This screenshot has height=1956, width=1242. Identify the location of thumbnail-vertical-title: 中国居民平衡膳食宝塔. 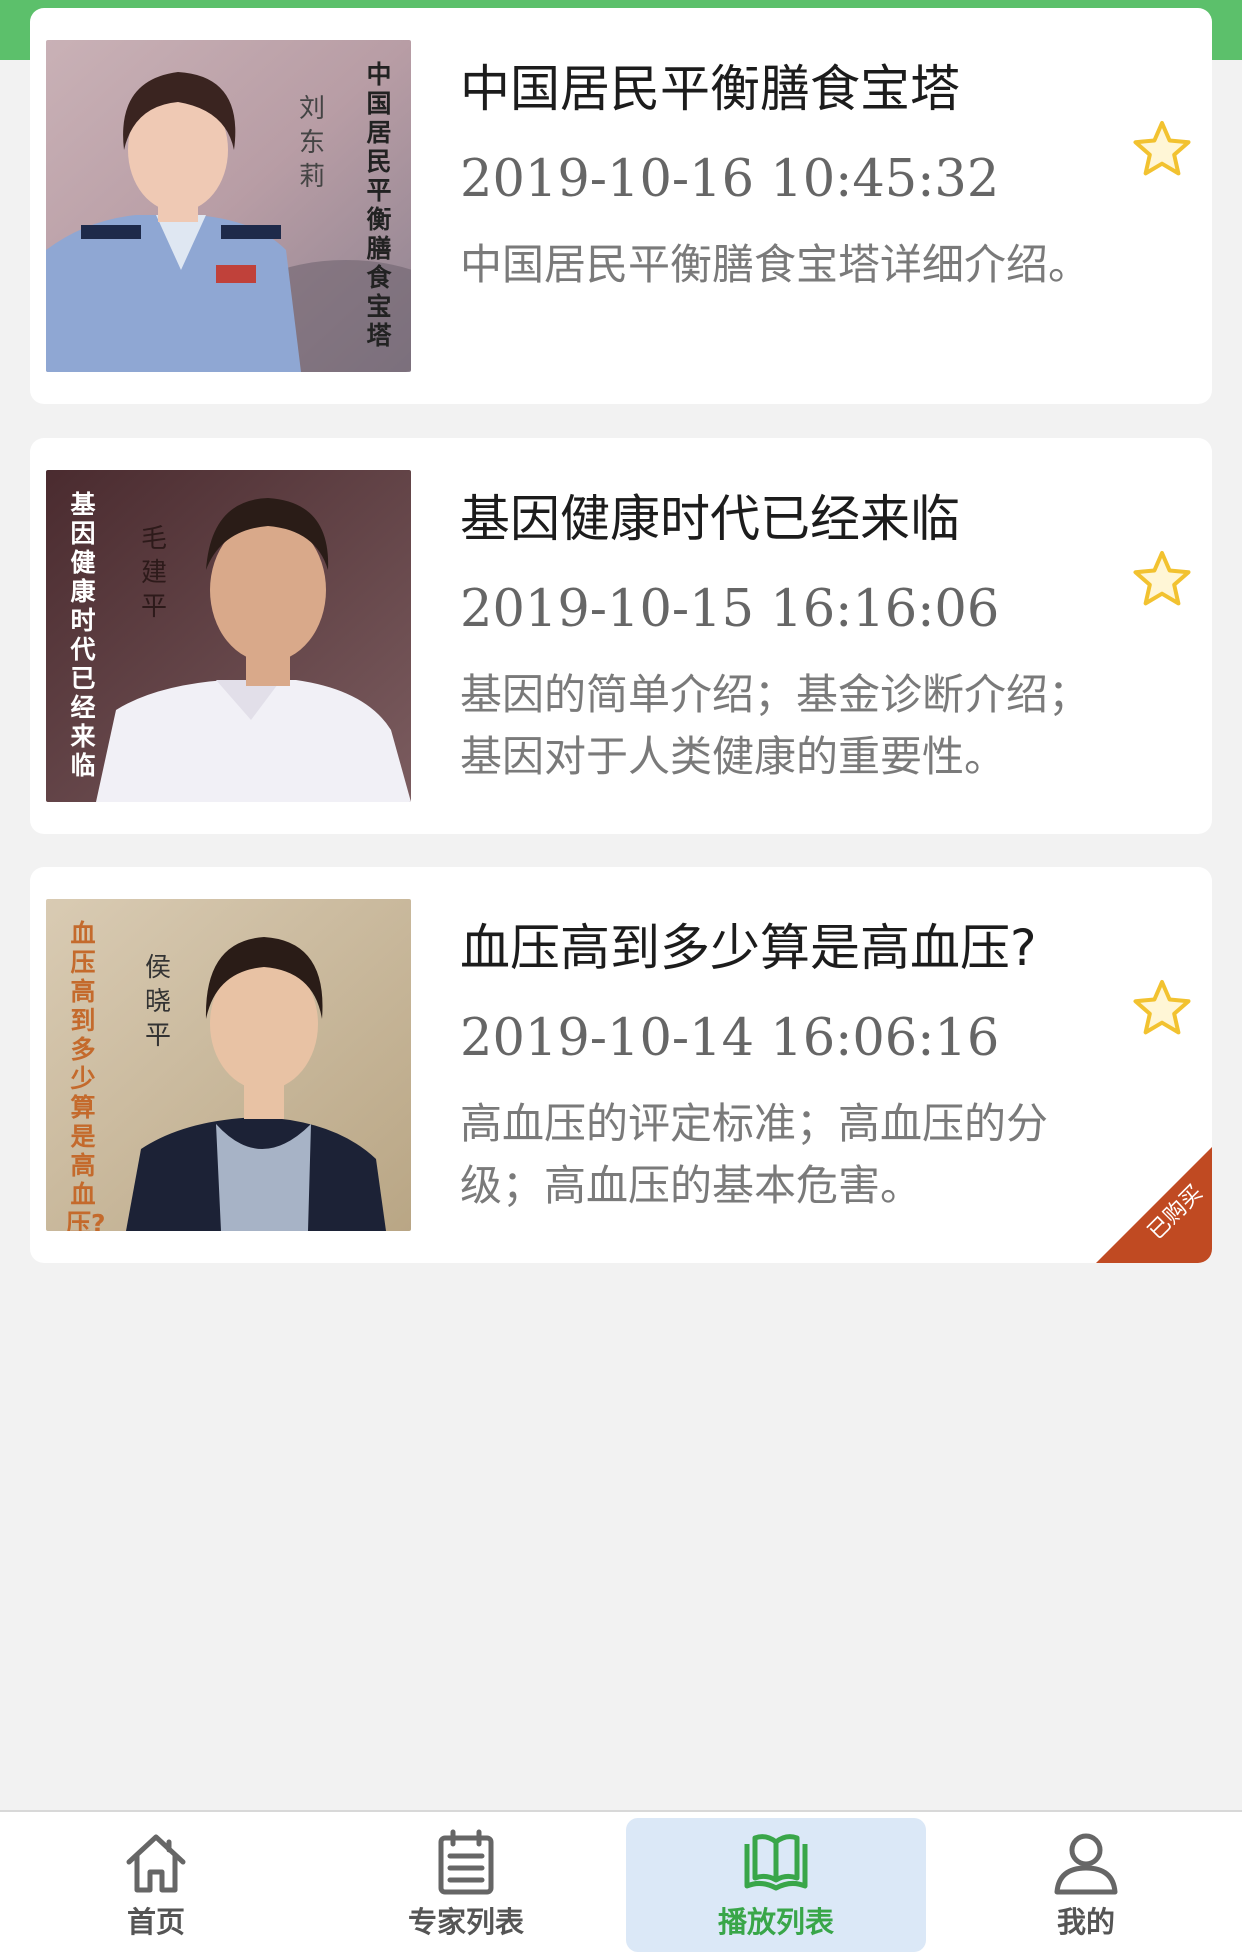
(379, 205).